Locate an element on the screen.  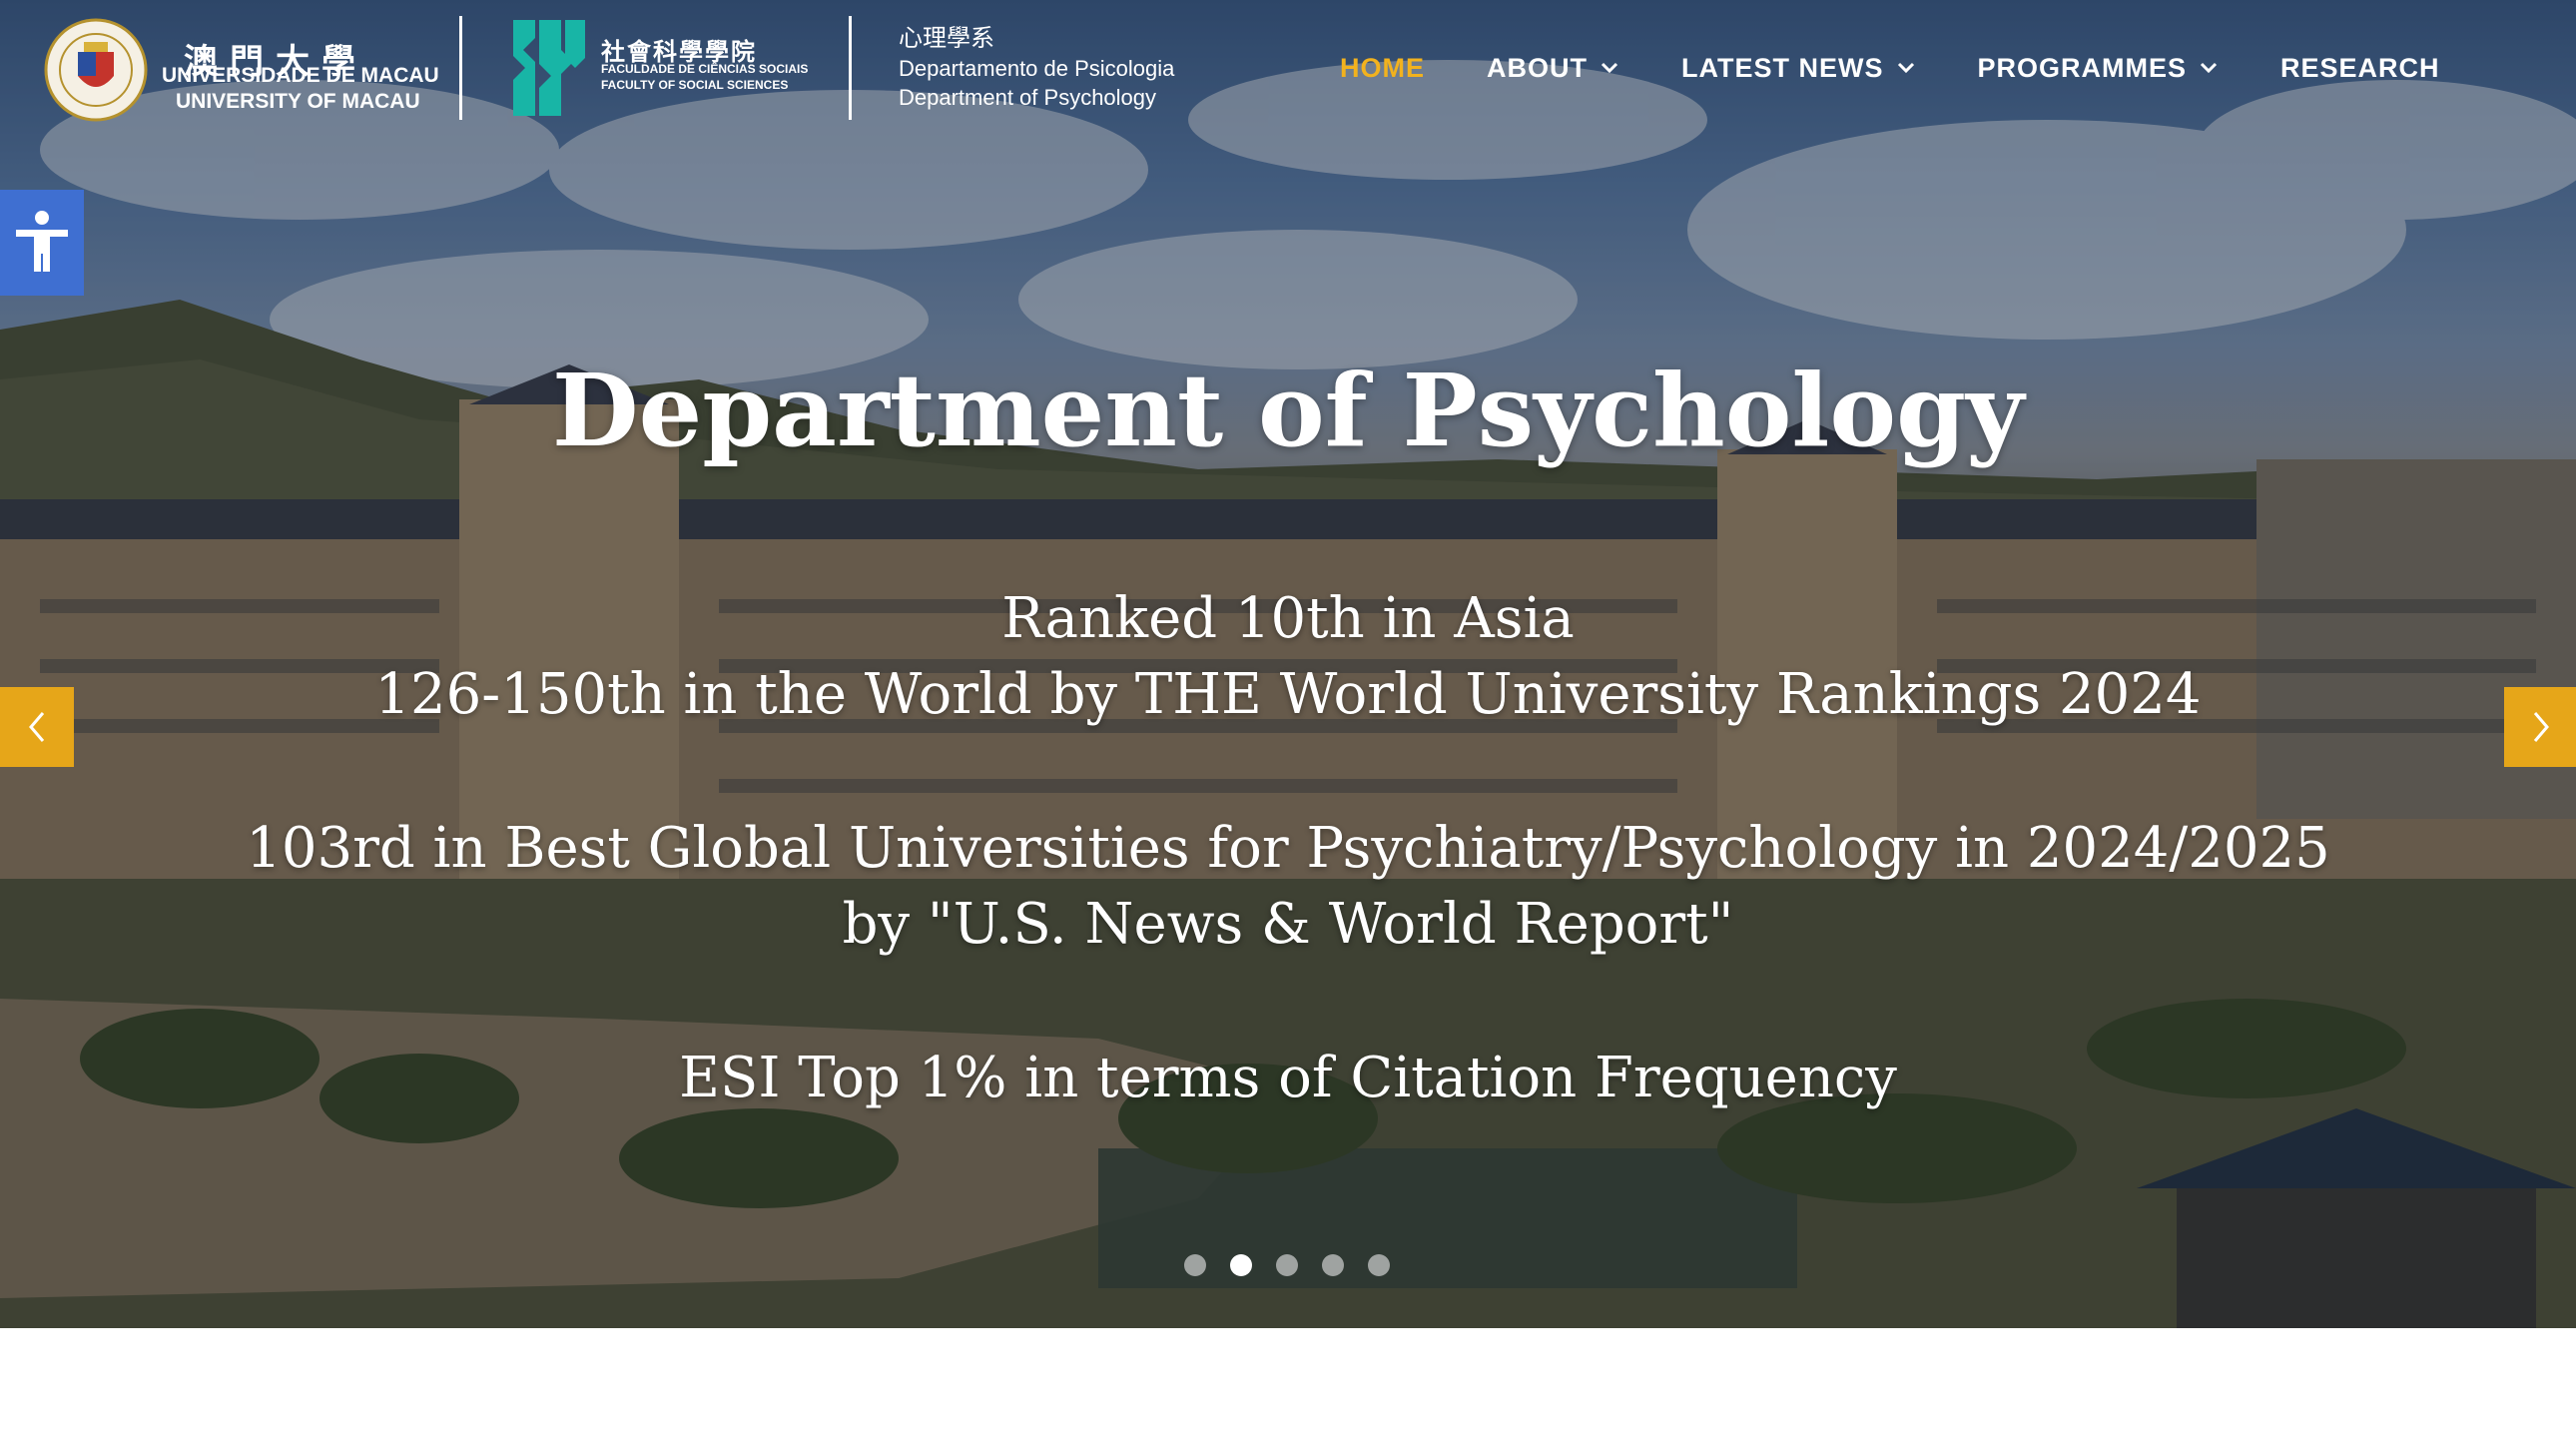
chevron-right-icon is located at coordinates (2541, 727).